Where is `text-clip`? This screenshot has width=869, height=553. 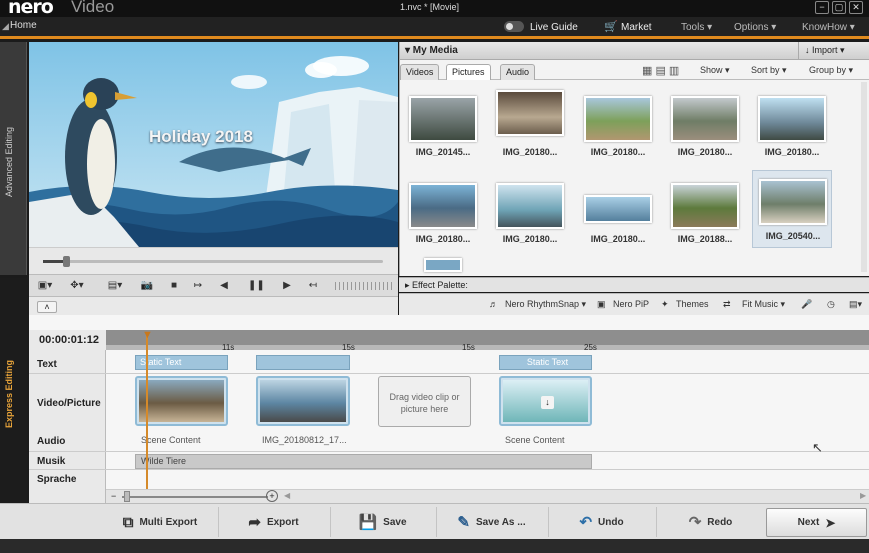 text-clip is located at coordinates (303, 362).